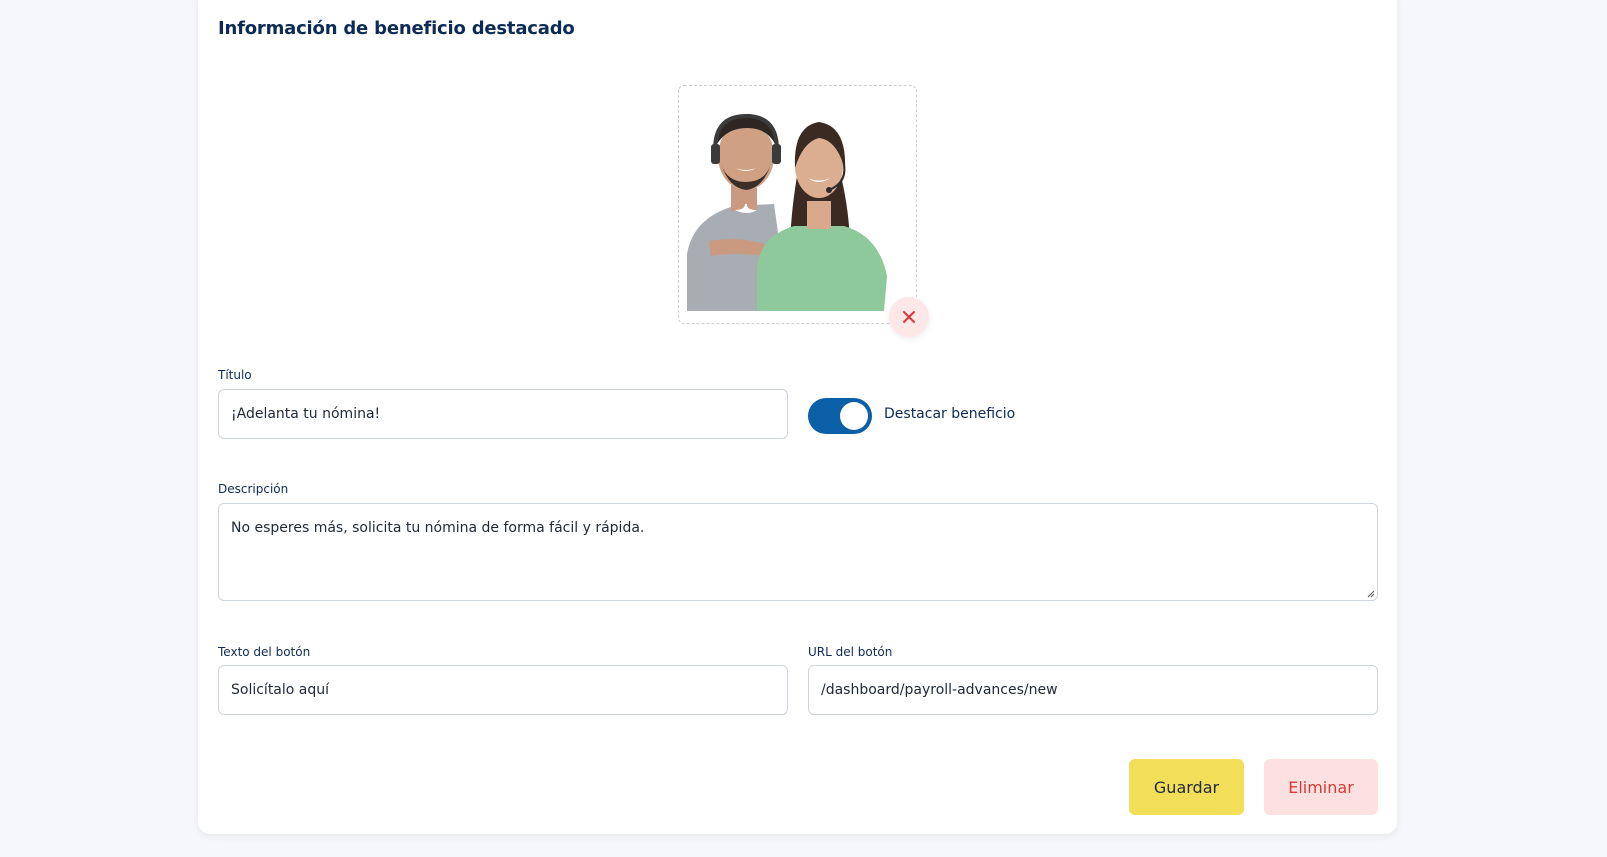  Describe the element at coordinates (1186, 787) in the screenshot. I see `save-button: Guardar` at that location.